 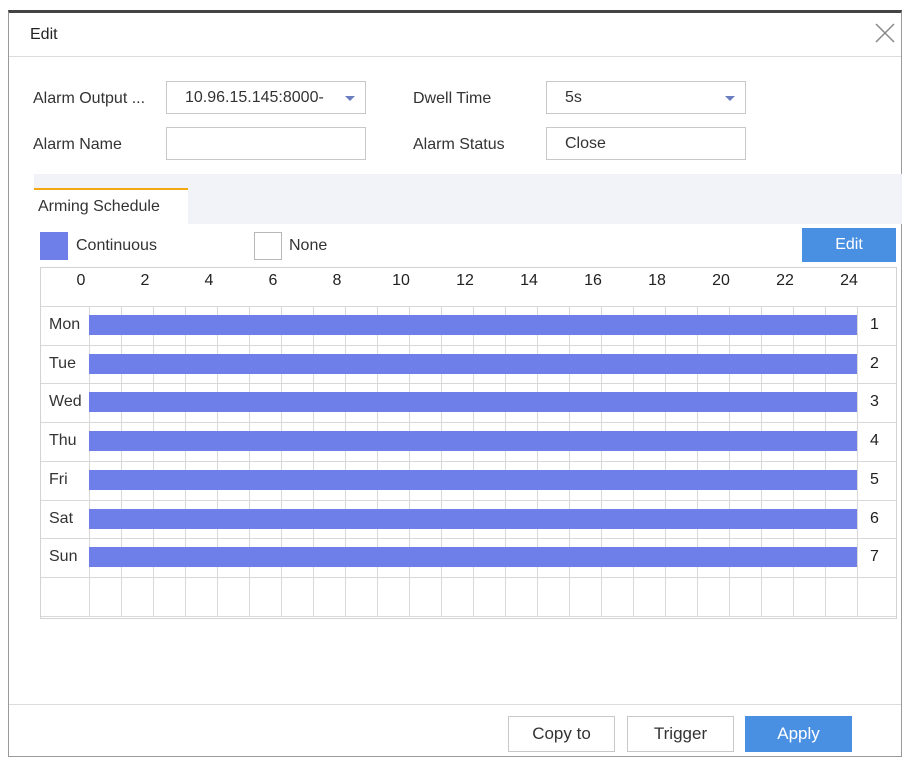 I want to click on alarm-status-field: Close, so click(x=646, y=143).